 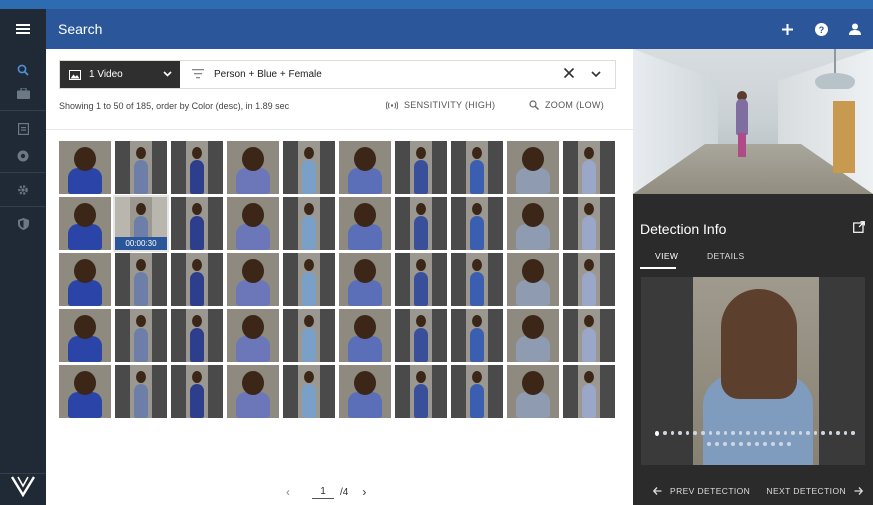 I want to click on next-page-button: ›, so click(x=364, y=492).